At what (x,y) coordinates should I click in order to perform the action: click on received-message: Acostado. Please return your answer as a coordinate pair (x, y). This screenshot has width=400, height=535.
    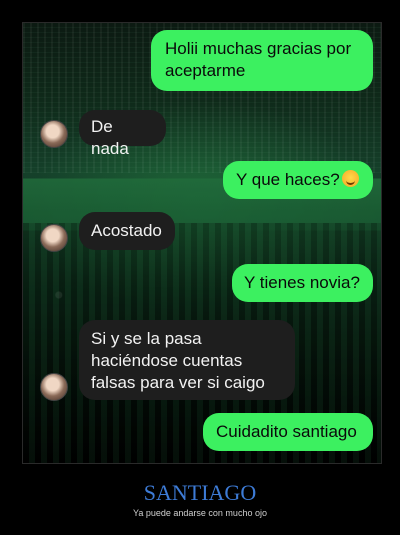
    Looking at the image, I should click on (127, 231).